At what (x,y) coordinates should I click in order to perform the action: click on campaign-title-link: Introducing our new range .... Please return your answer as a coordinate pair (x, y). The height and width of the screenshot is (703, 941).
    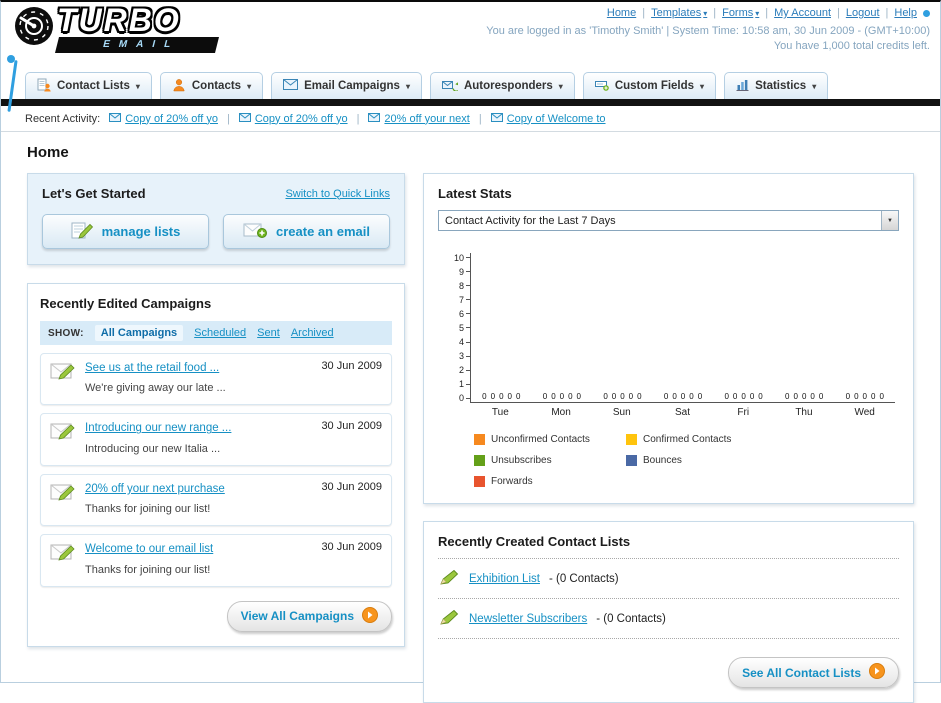
    Looking at the image, I should click on (198, 428).